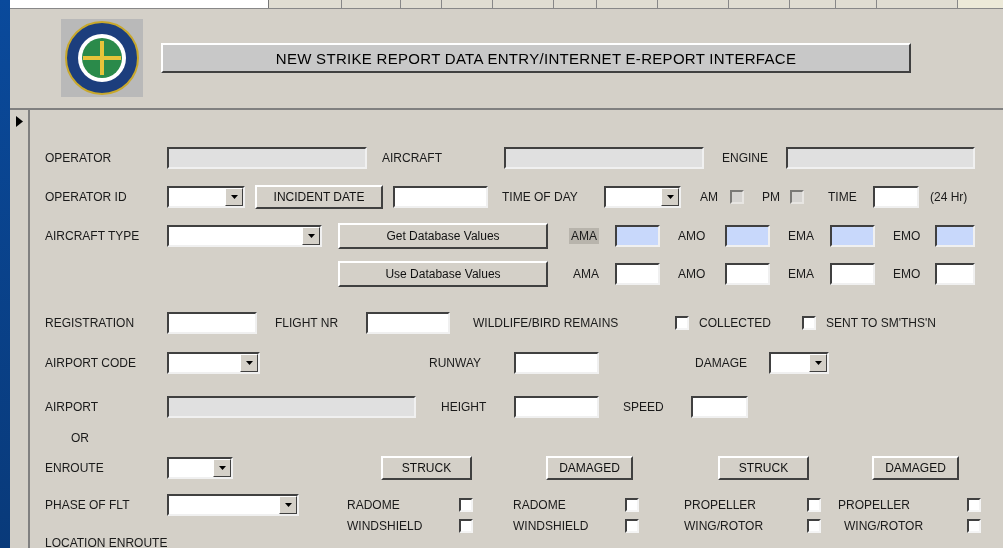 The image size is (1003, 548). Describe the element at coordinates (949, 197) in the screenshot. I see `field-label: (24 Hr)` at that location.